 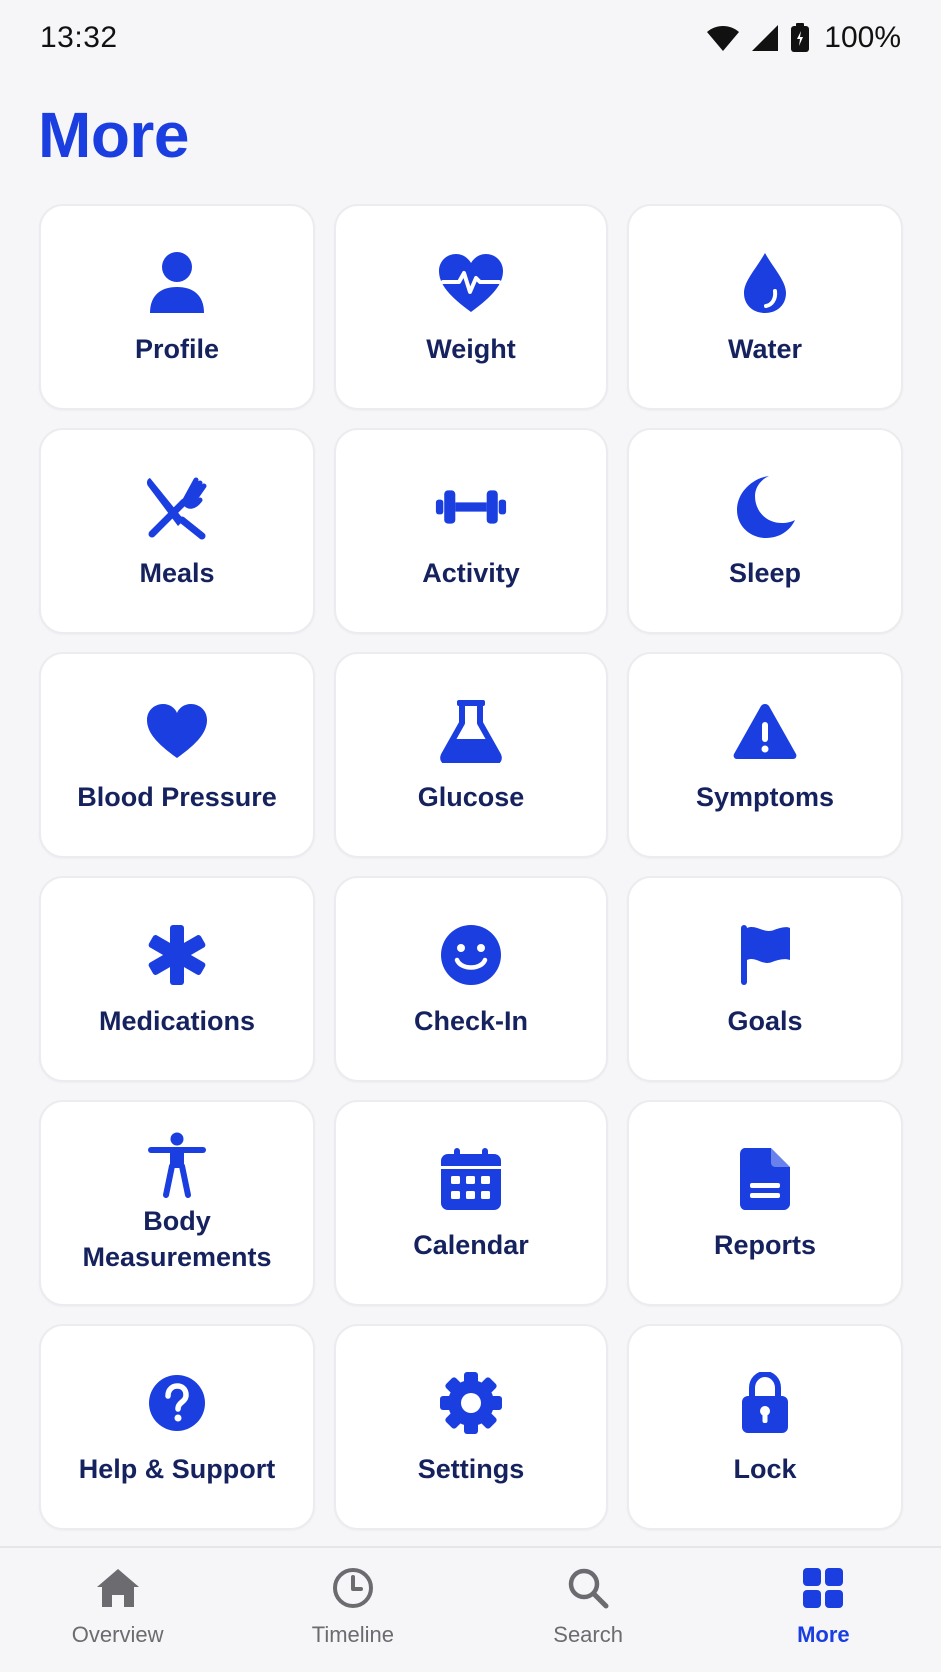 What do you see at coordinates (353, 1588) in the screenshot?
I see `clock-icon` at bounding box center [353, 1588].